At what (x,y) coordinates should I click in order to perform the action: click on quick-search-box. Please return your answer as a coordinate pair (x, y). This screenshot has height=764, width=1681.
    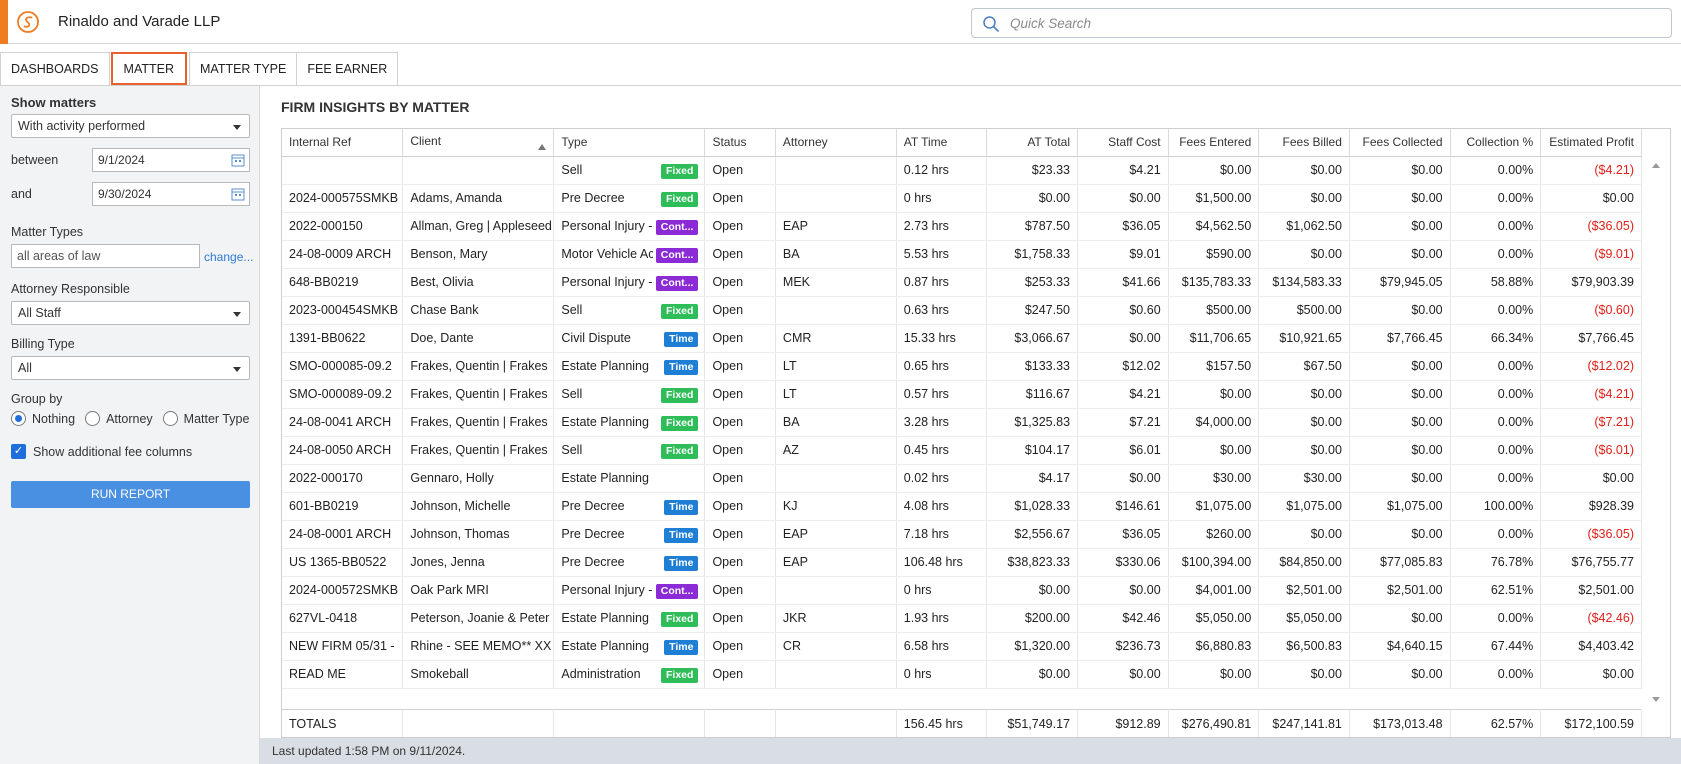
    Looking at the image, I should click on (1321, 23).